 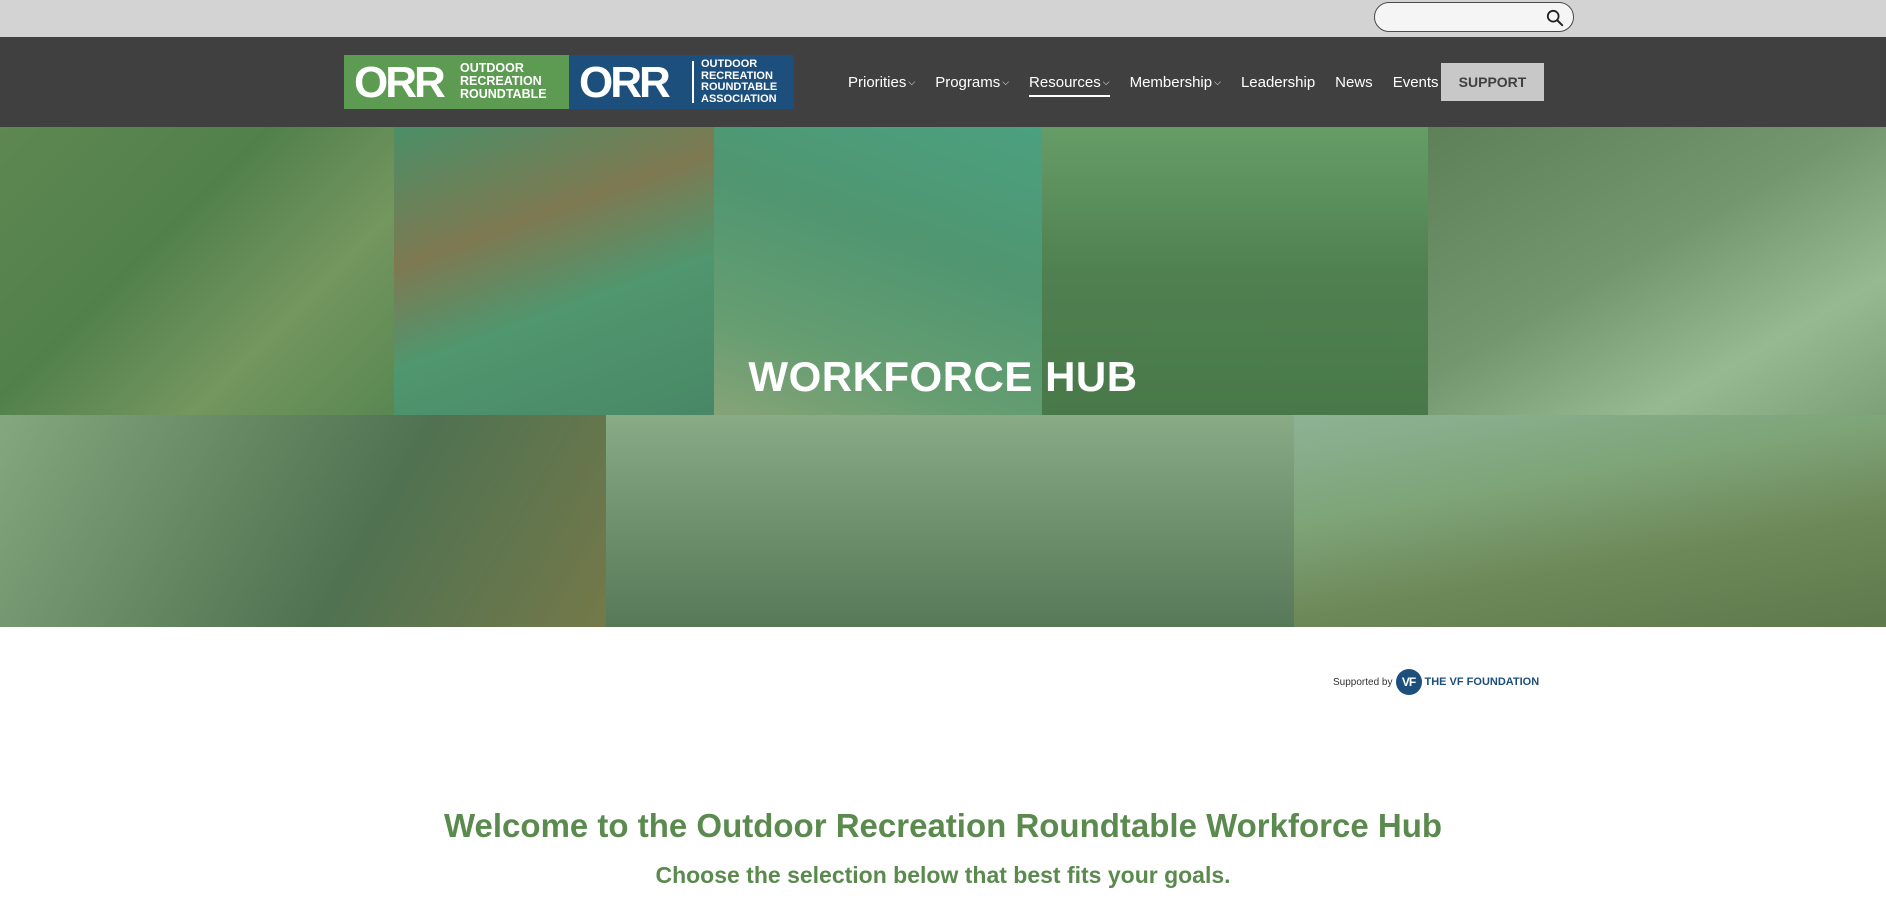 I want to click on nav-item-resources: Resources ⌵, so click(x=1069, y=85).